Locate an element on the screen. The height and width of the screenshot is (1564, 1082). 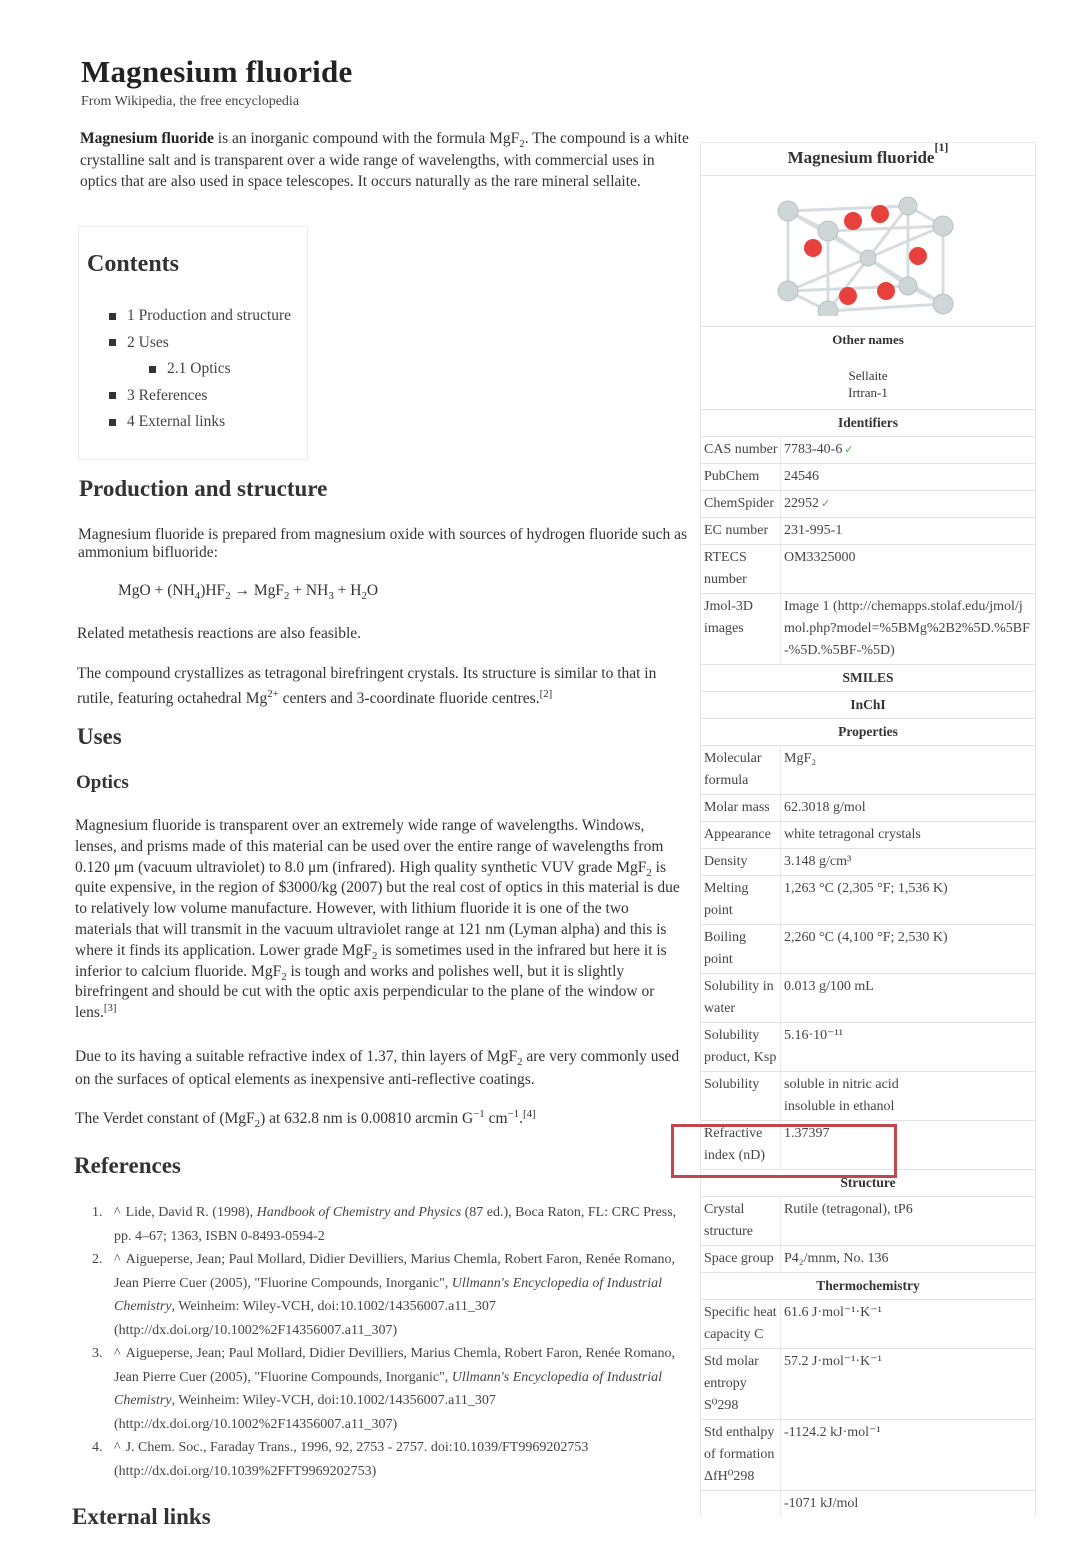
row-label: Density is located at coordinates (741, 862).